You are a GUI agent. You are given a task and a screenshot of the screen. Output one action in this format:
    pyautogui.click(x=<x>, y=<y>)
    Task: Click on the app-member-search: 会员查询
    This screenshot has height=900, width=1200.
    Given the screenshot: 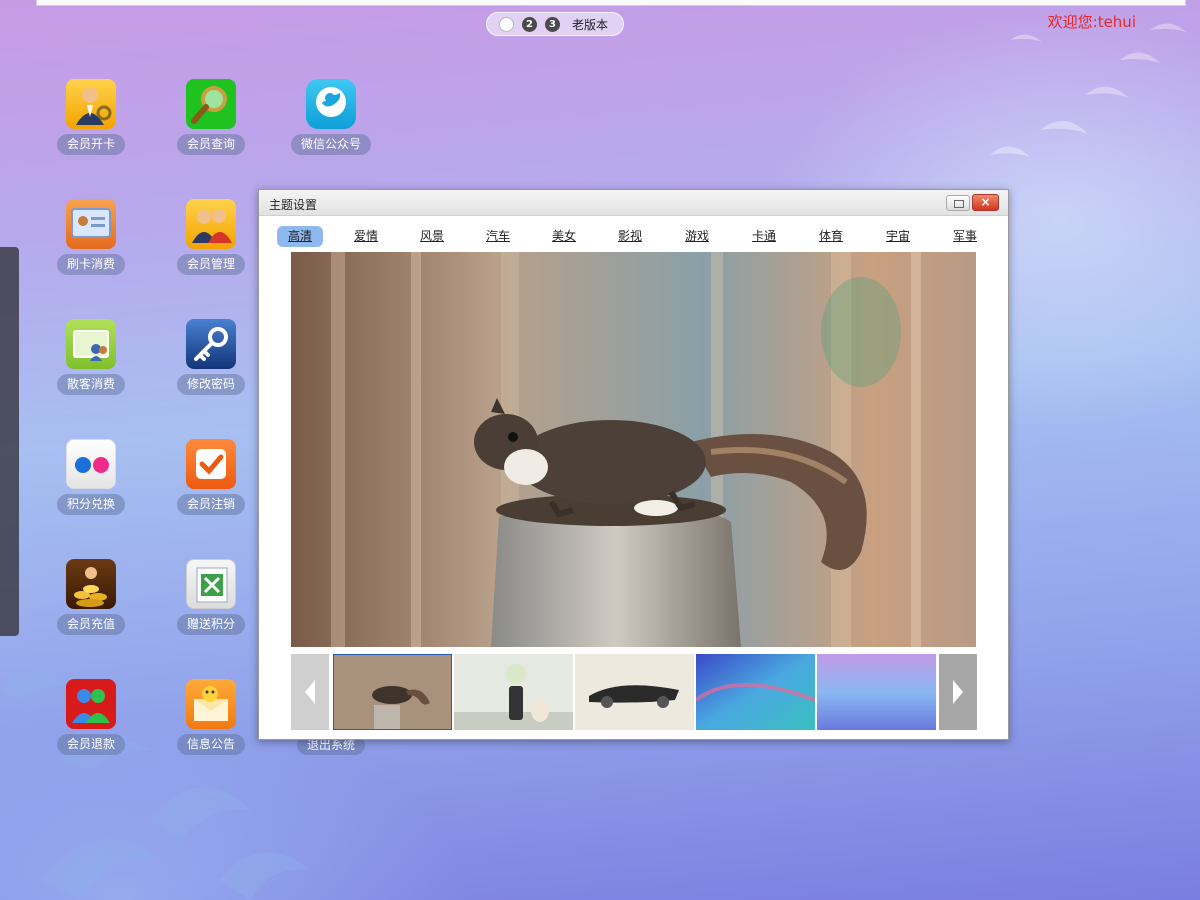 What is the action you would take?
    pyautogui.click(x=211, y=119)
    